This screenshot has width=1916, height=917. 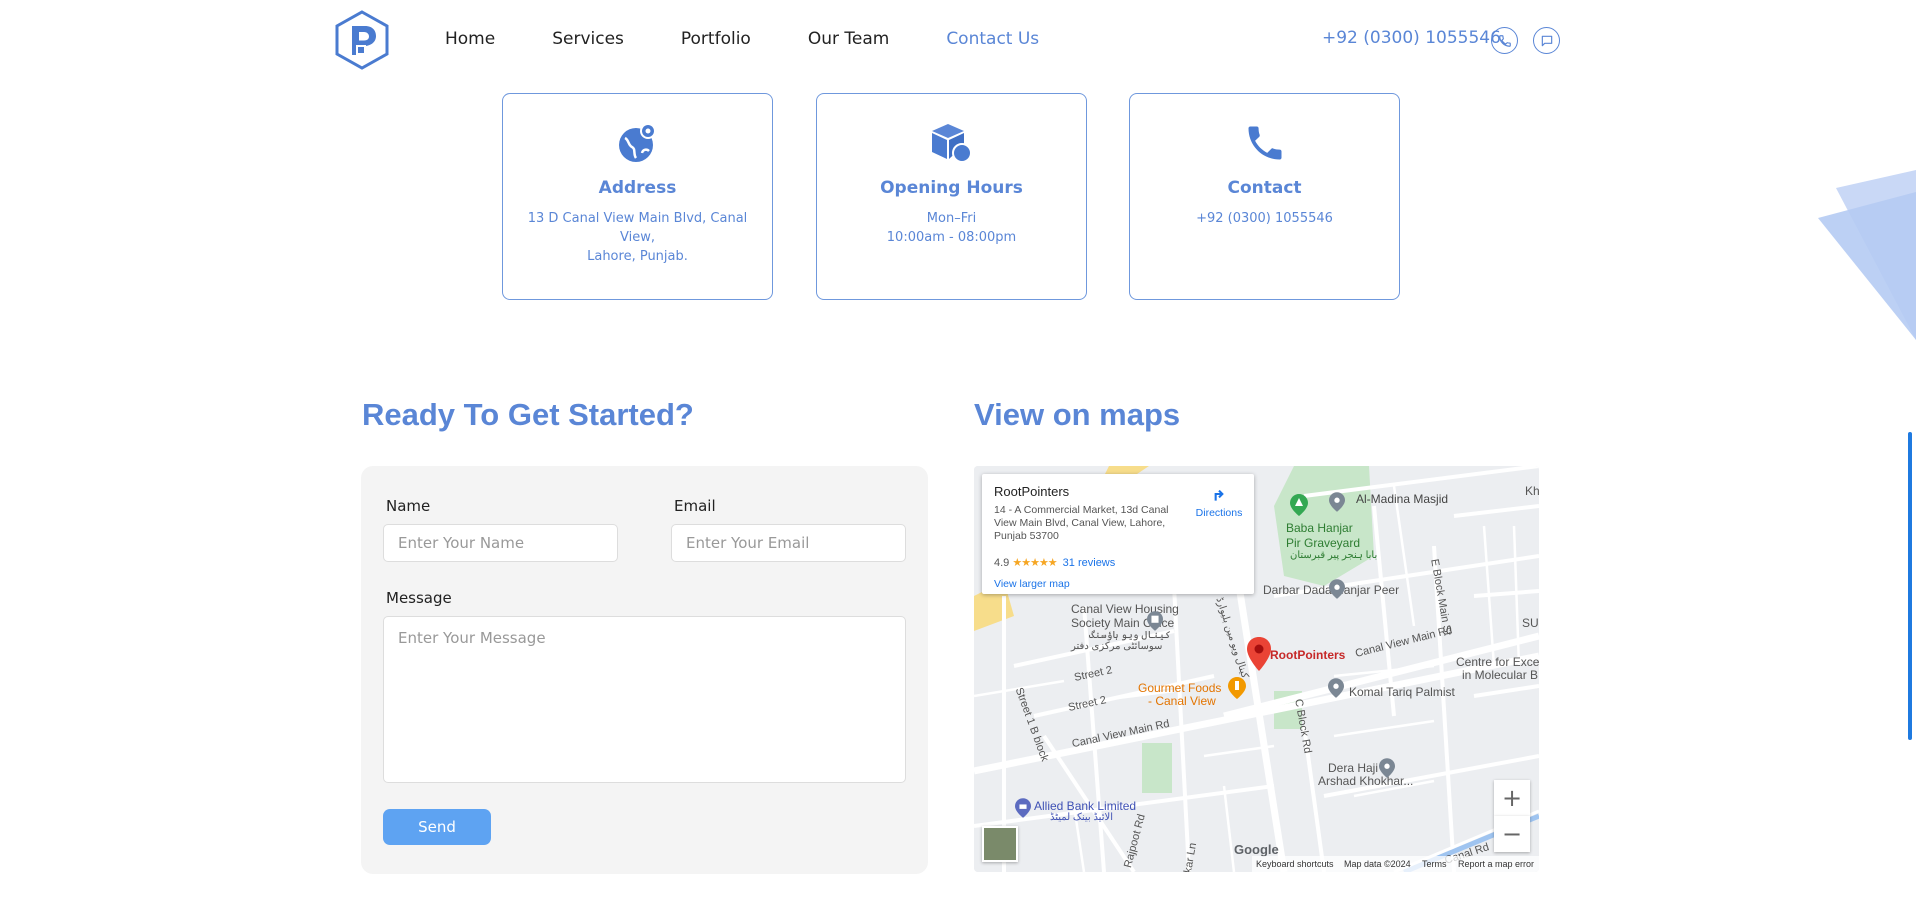 What do you see at coordinates (848, 39) in the screenshot?
I see `nav-our-team: Our Team` at bounding box center [848, 39].